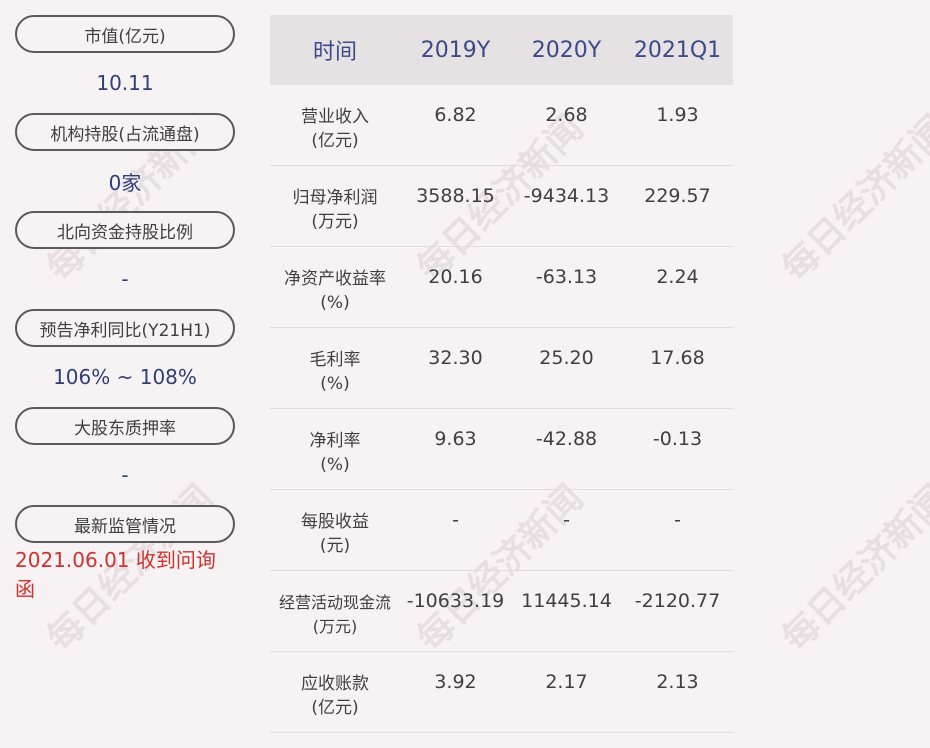  I want to click on header-2019y: 2019Y, so click(455, 50).